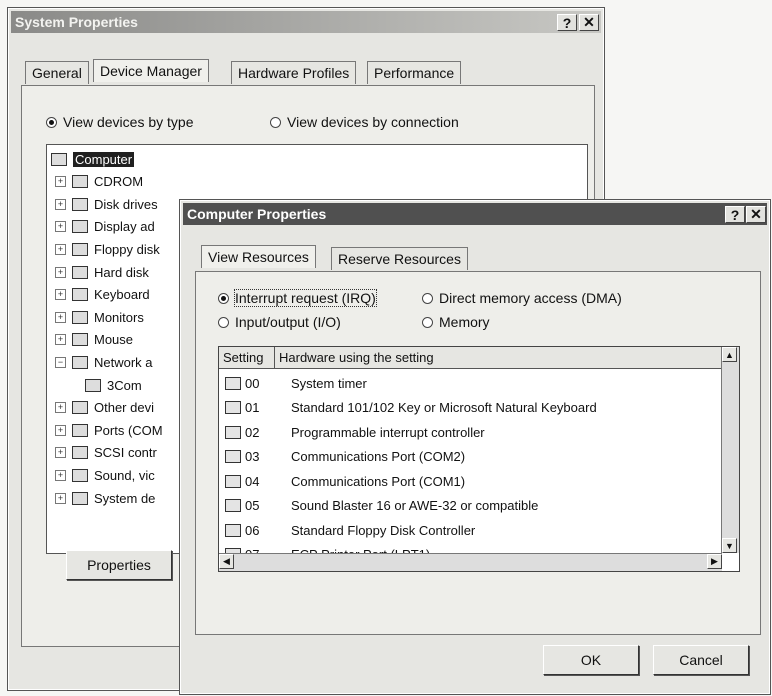 This screenshot has width=772, height=696. Describe the element at coordinates (57, 72) in the screenshot. I see `tab-general: General` at that location.